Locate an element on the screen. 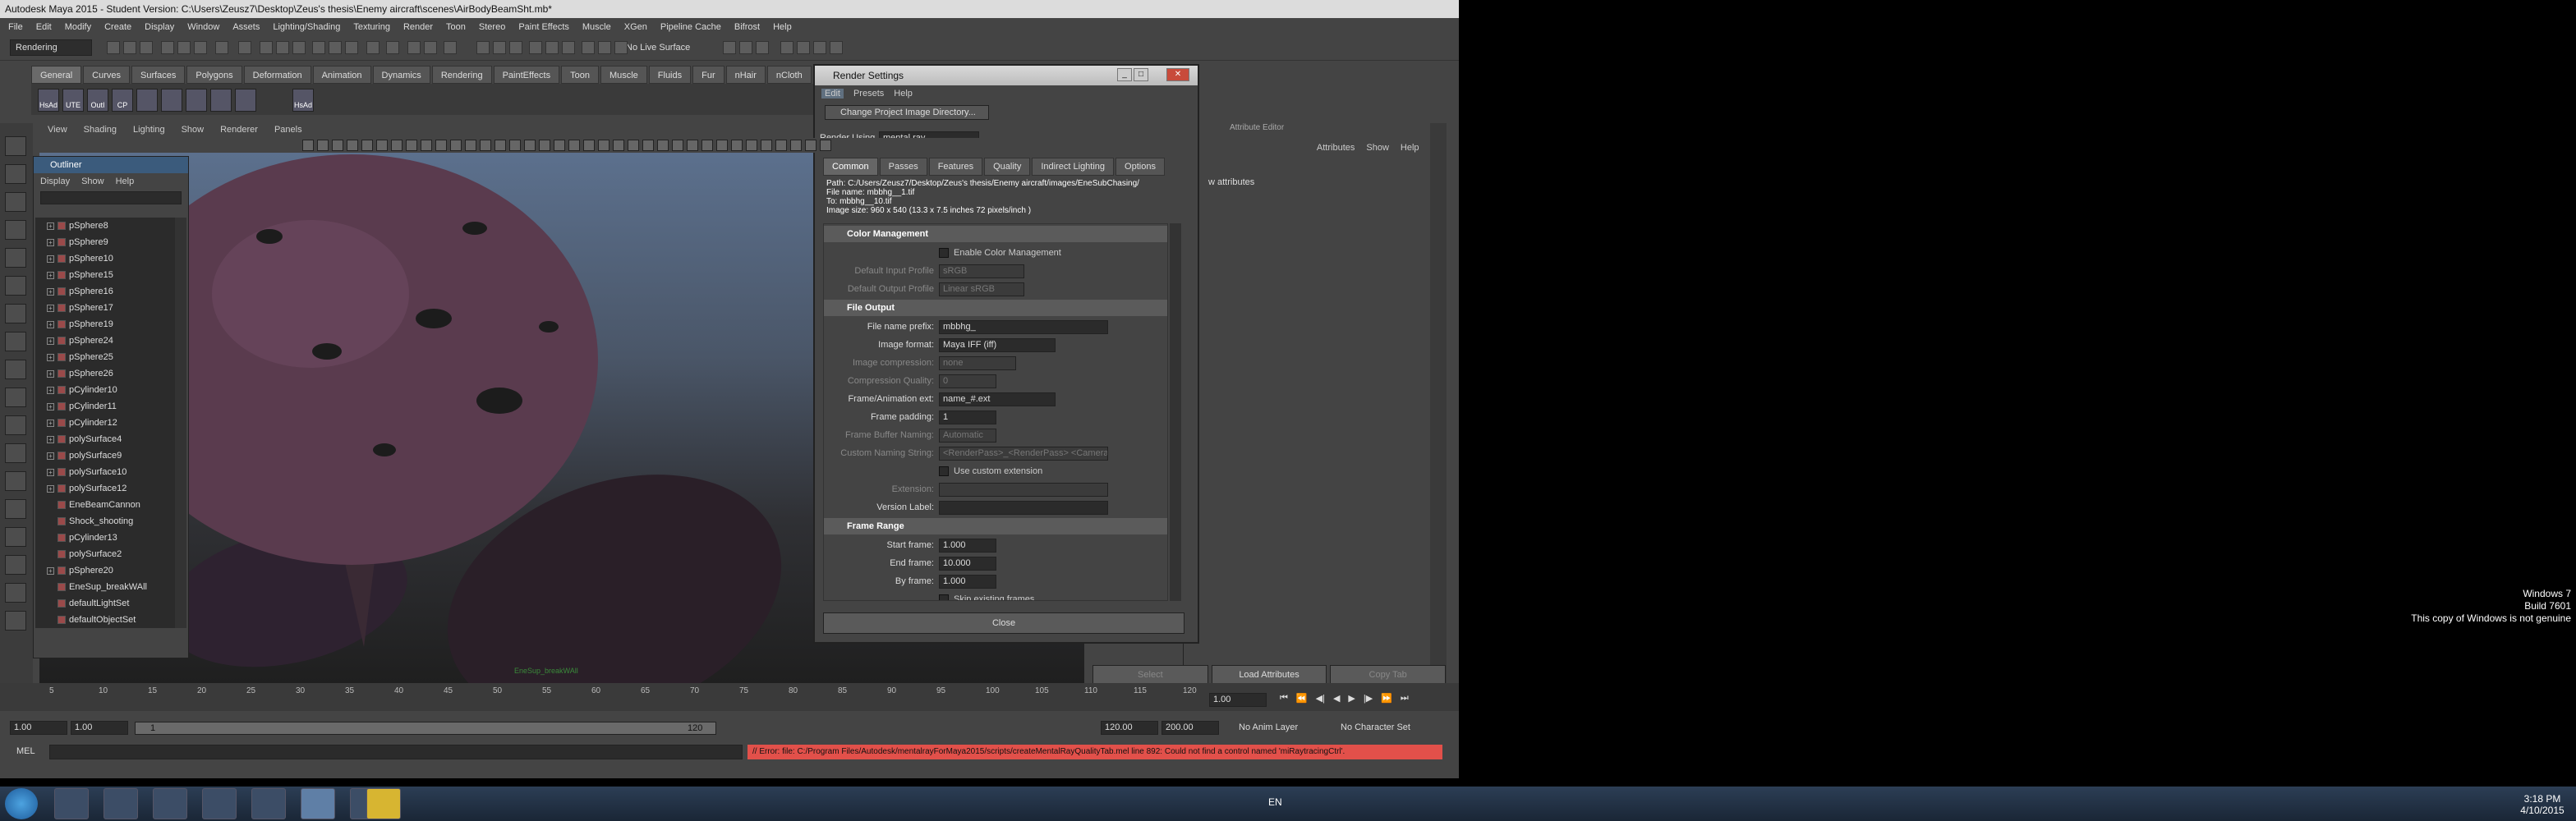 This screenshot has width=2576, height=821. maya-taskbar-icon is located at coordinates (318, 803).